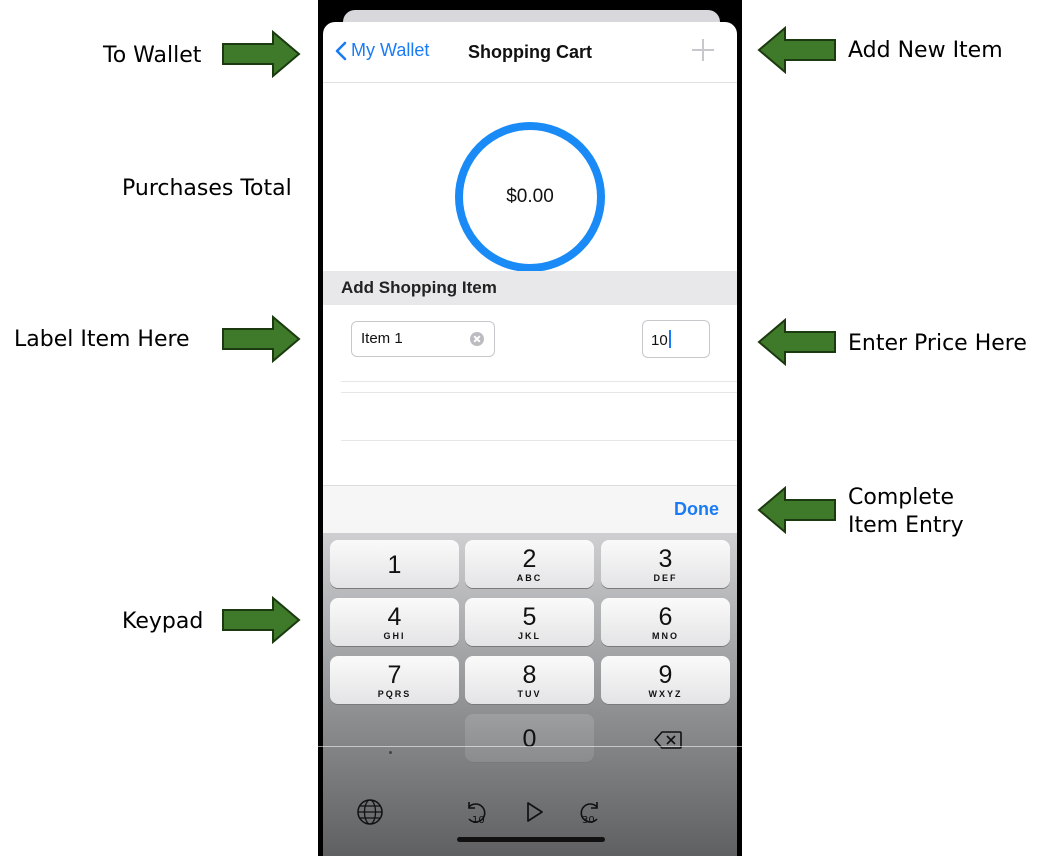 This screenshot has height=856, width=1046. What do you see at coordinates (529, 617) in the screenshot?
I see `key-5-digit: 5` at bounding box center [529, 617].